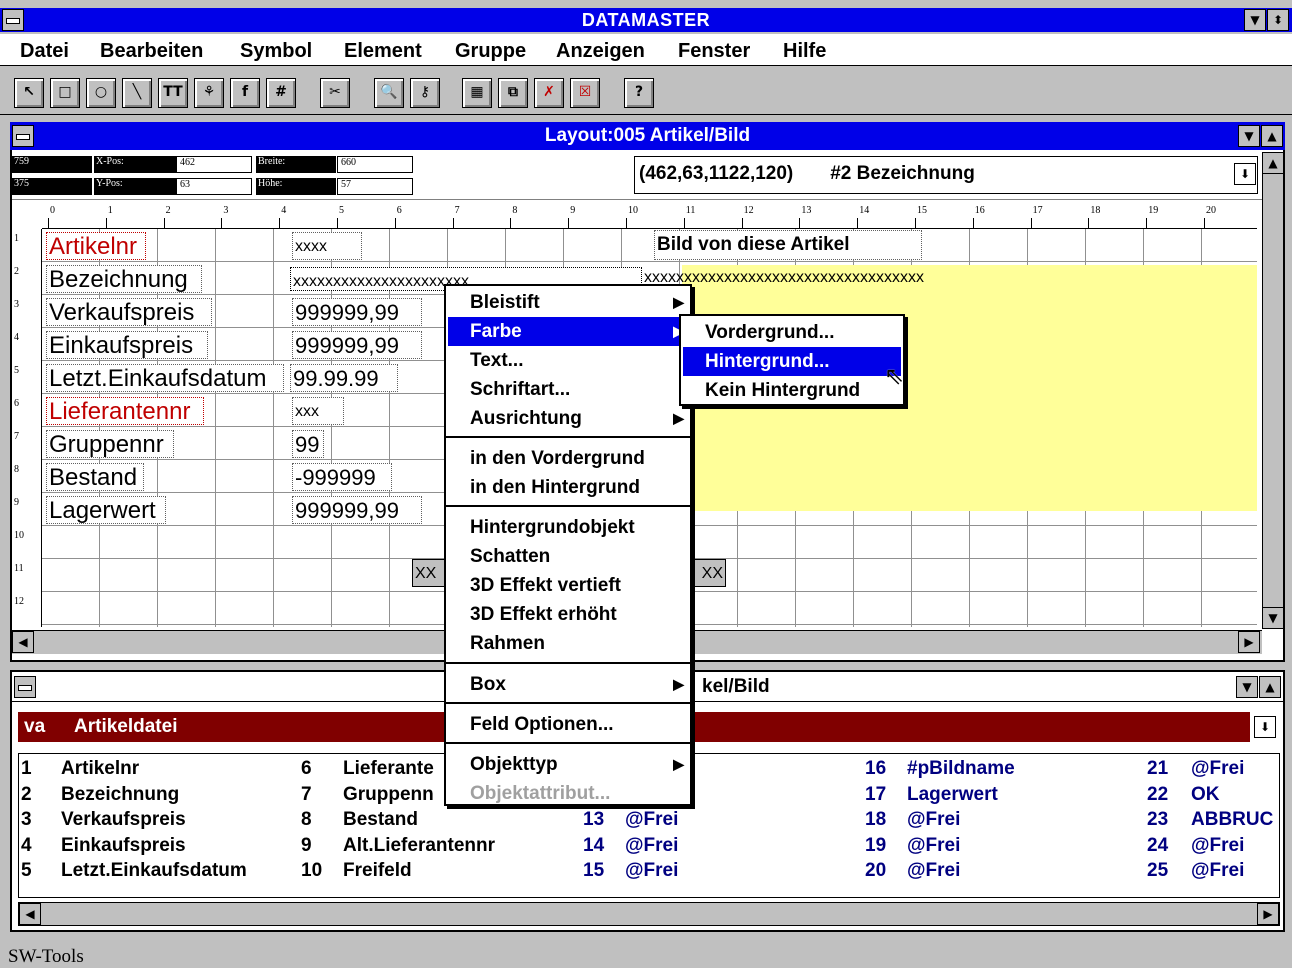 This screenshot has height=968, width=1292. I want to click on label-bezeichnung: Bezeichnung, so click(124, 279).